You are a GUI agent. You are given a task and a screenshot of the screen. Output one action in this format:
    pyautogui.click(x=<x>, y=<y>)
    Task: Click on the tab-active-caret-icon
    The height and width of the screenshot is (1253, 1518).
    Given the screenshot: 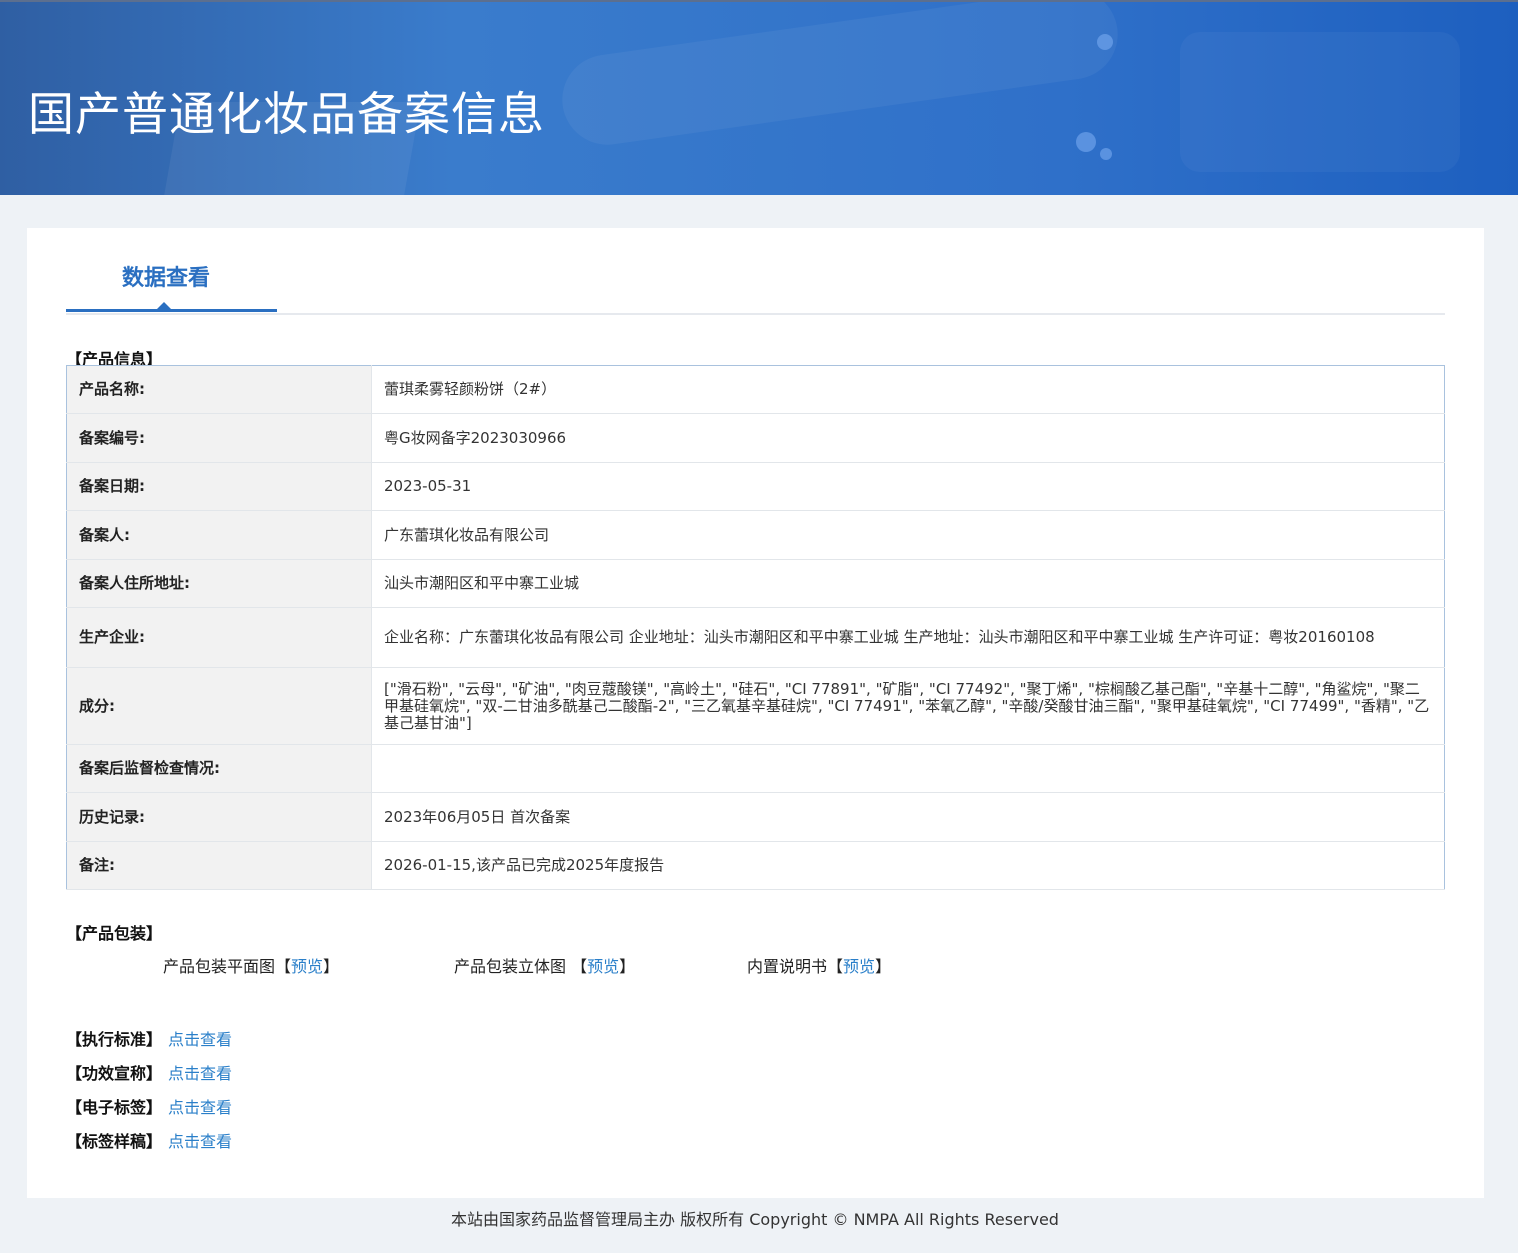 What is the action you would take?
    pyautogui.click(x=164, y=305)
    